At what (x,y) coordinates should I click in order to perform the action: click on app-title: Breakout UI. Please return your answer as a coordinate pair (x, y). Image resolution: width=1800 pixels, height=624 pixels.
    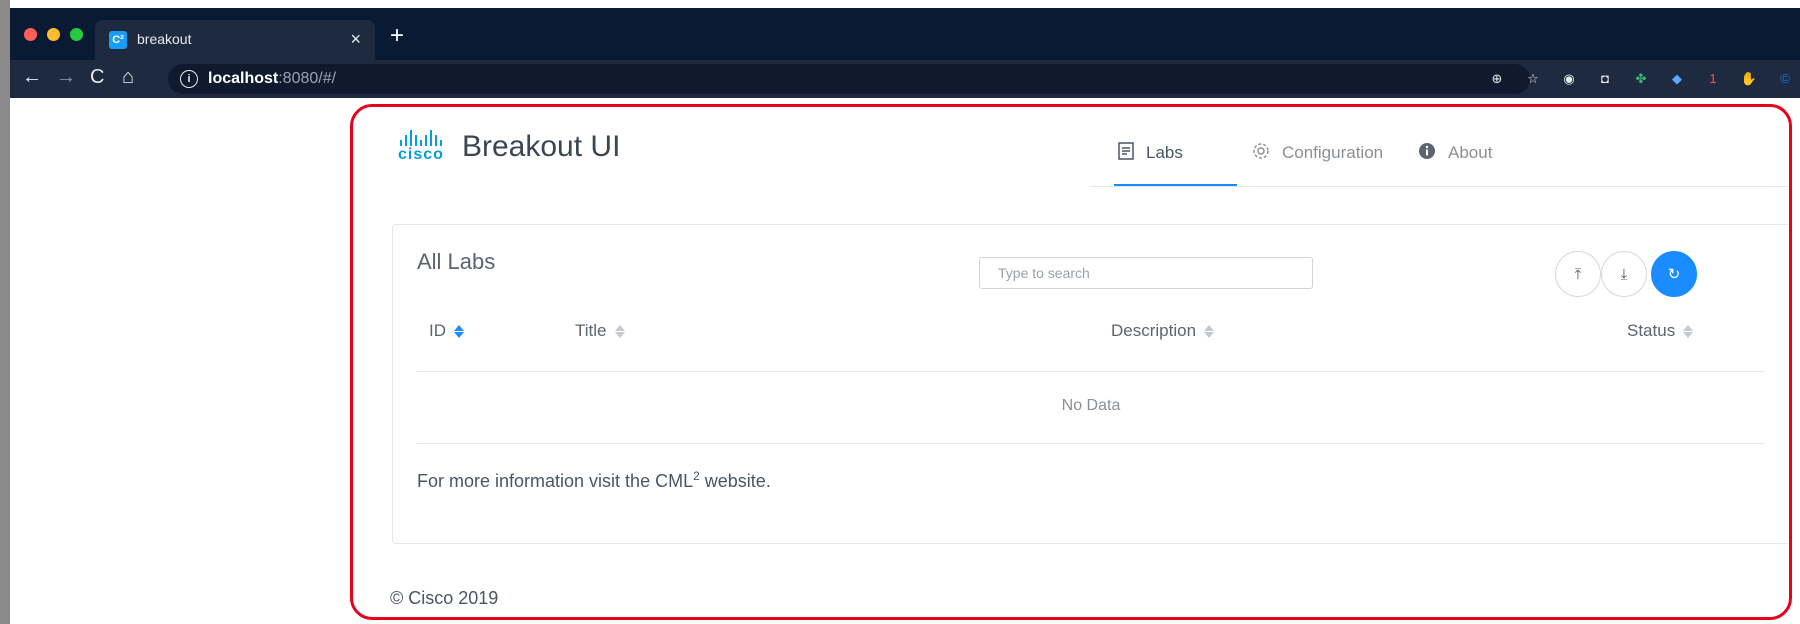
    Looking at the image, I should click on (541, 146).